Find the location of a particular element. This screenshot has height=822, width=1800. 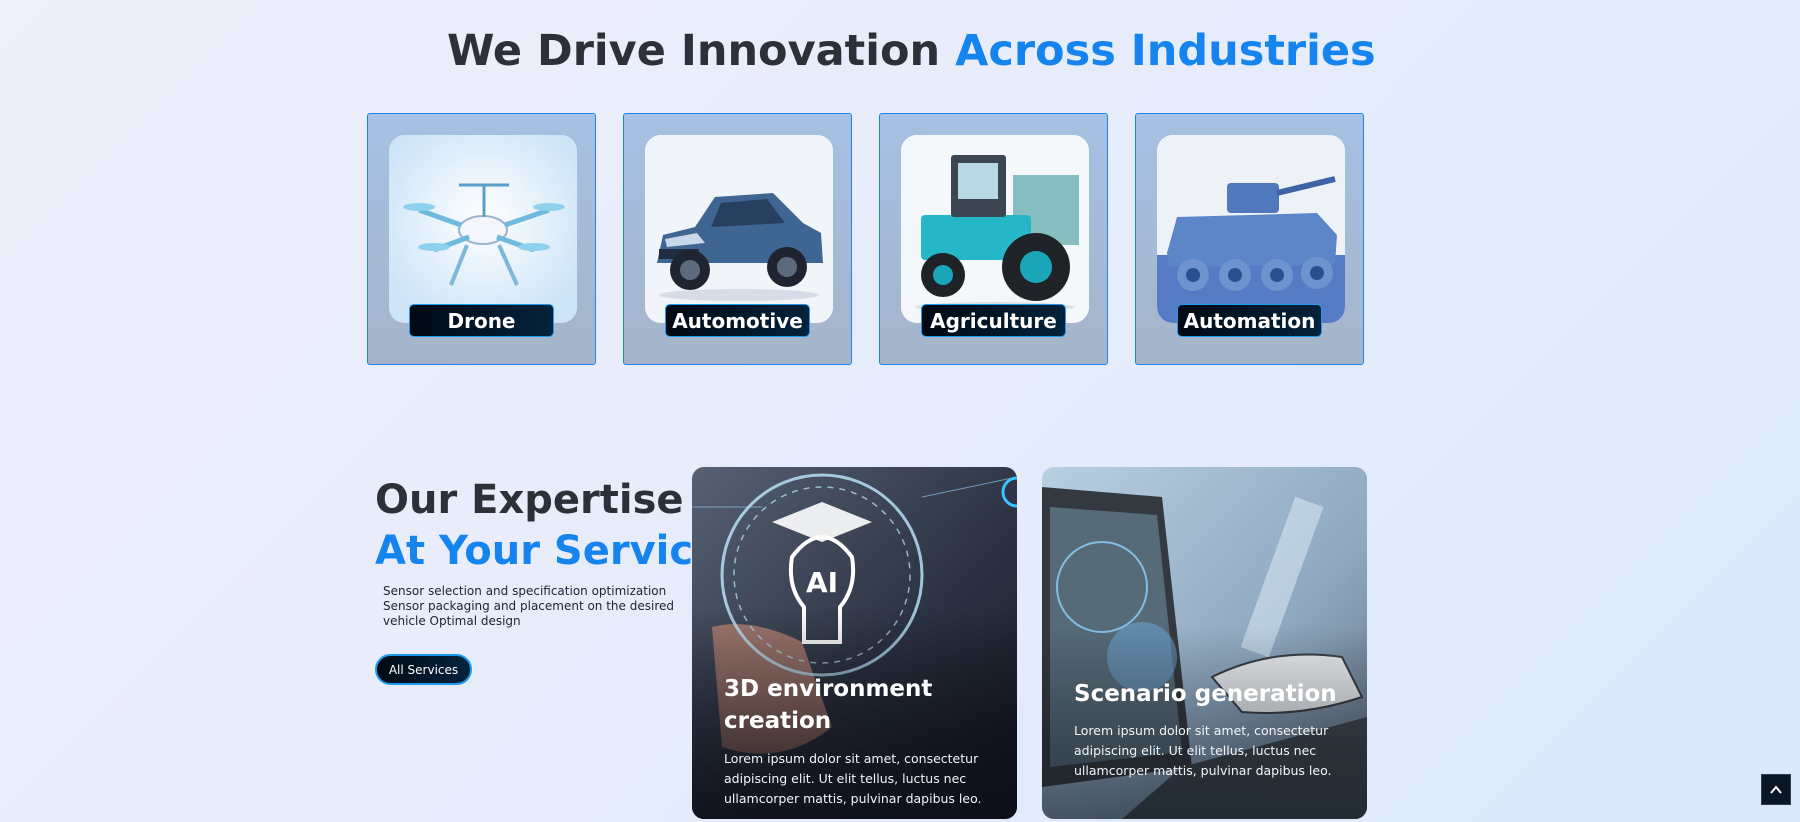

suv-image is located at coordinates (739, 229).